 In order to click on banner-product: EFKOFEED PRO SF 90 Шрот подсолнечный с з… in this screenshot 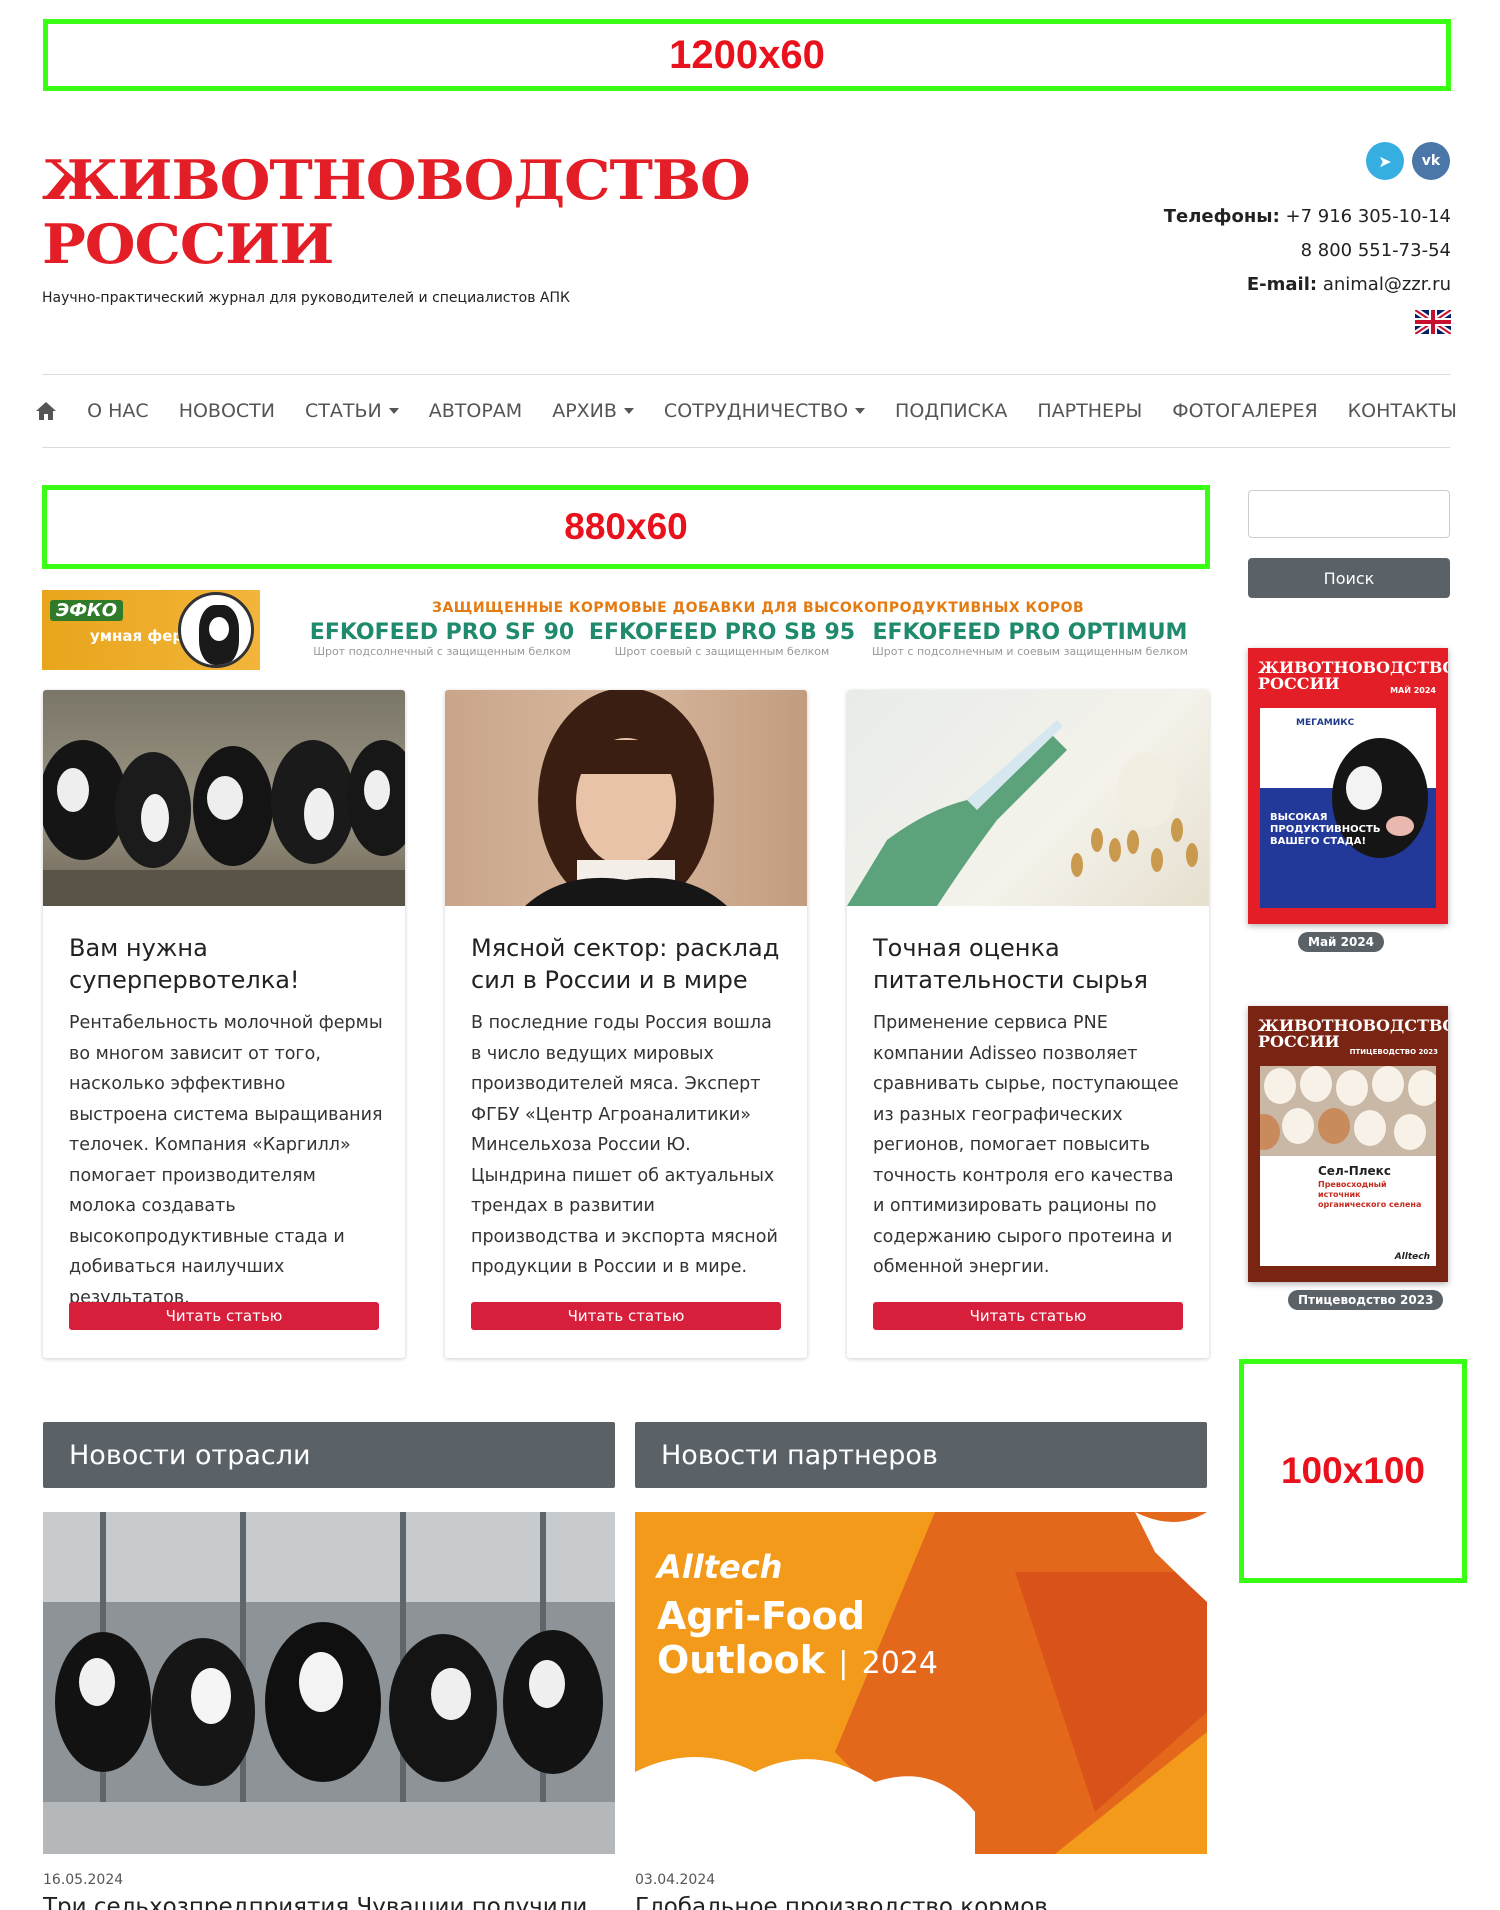, I will do `click(442, 639)`.